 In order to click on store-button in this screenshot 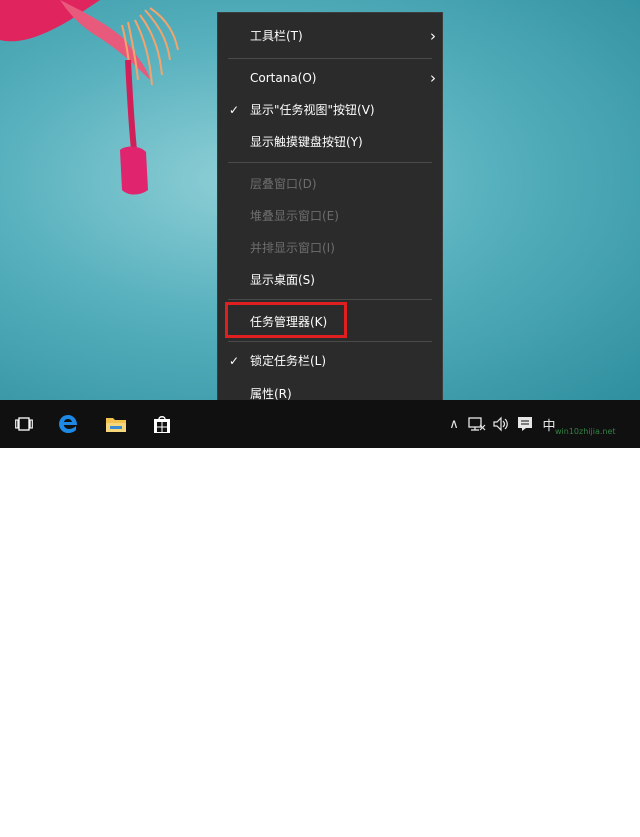, I will do `click(162, 424)`.